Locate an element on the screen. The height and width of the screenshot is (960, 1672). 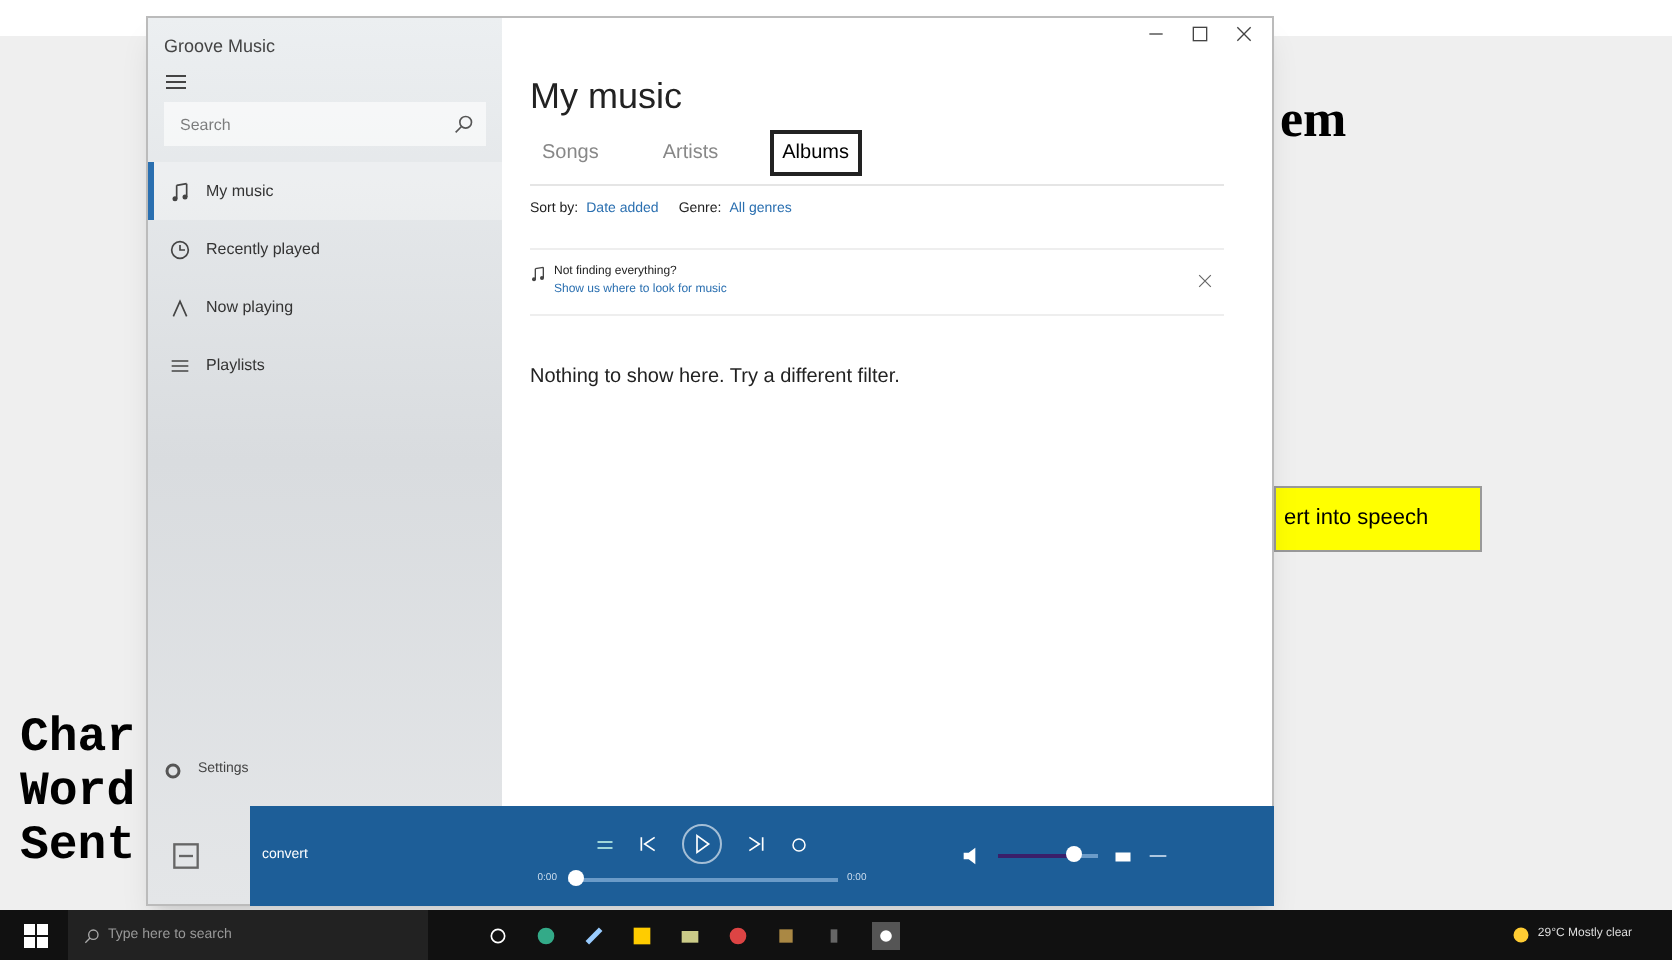
list-icon is located at coordinates (180, 365).